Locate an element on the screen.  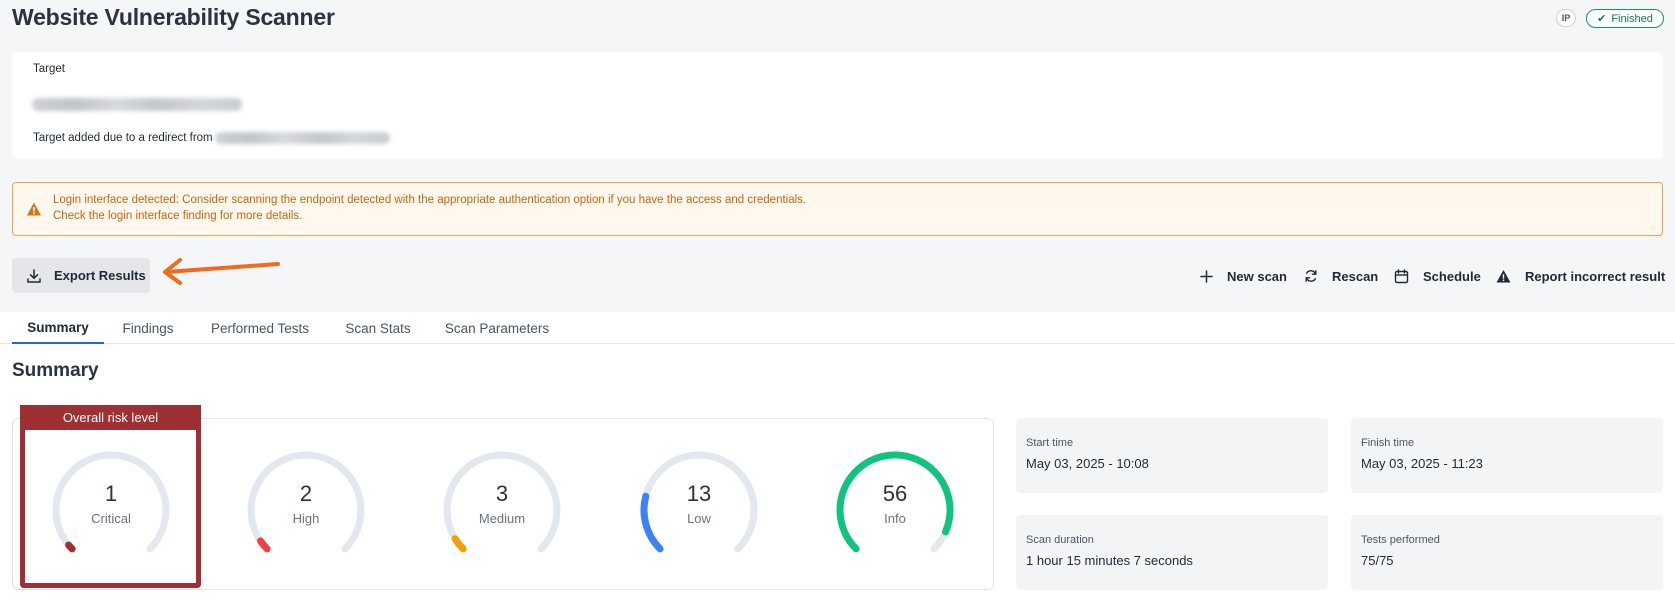
target-url-redacted is located at coordinates (137, 104).